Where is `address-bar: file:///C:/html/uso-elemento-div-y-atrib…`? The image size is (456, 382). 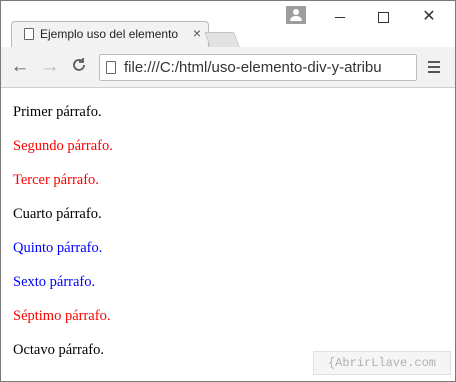
address-bar: file:///C:/html/uso-elemento-div-y-atrib… is located at coordinates (258, 67).